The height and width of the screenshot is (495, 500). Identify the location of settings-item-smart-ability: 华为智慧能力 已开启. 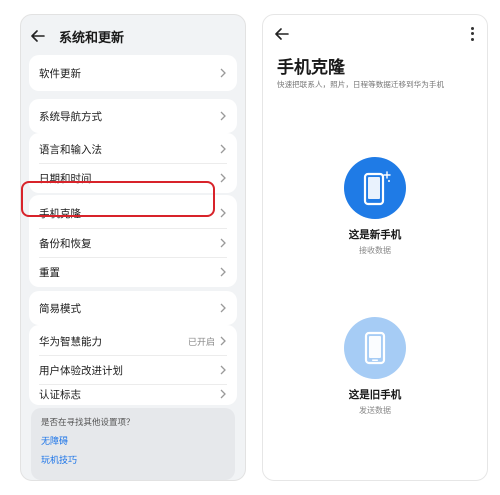
(133, 341).